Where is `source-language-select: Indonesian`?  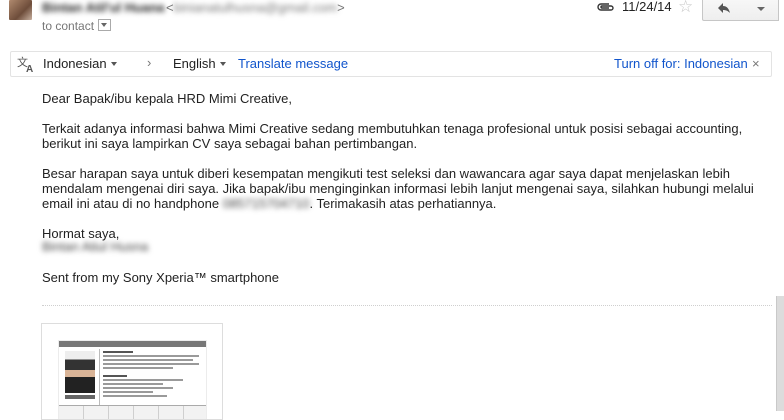
source-language-select: Indonesian is located at coordinates (80, 63).